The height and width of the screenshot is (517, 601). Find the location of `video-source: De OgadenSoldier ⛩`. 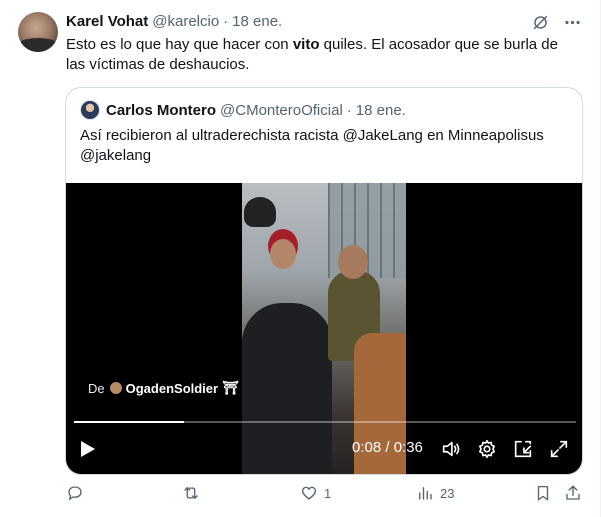

video-source: De OgadenSoldier ⛩ is located at coordinates (163, 388).